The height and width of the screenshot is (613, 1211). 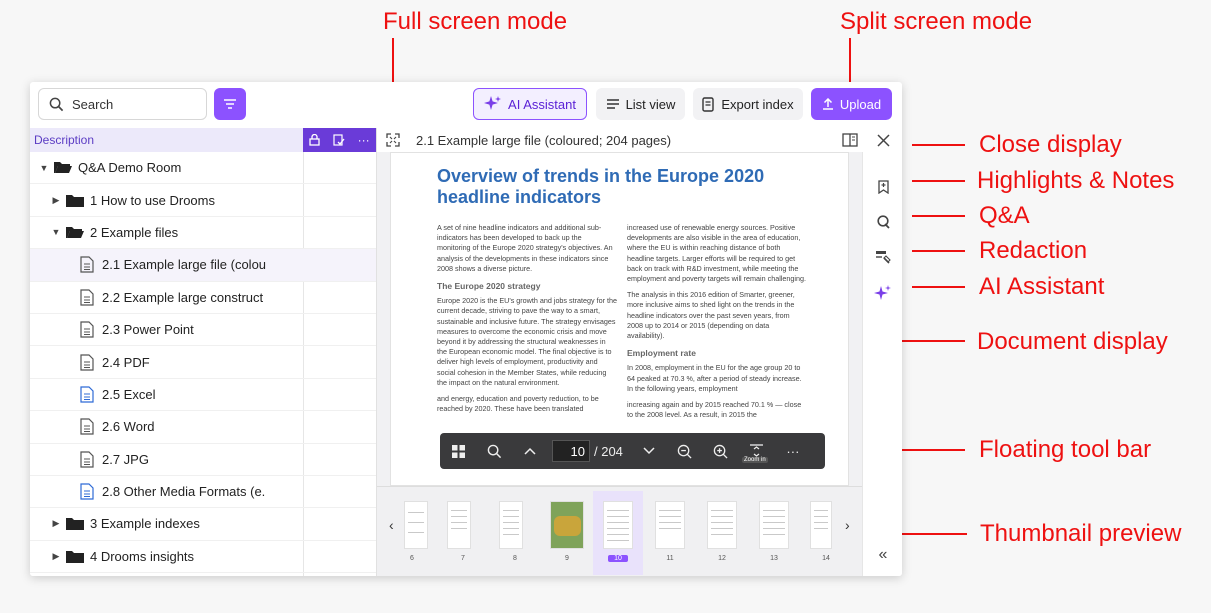 I want to click on thumbnail-label: 6, so click(x=412, y=558).